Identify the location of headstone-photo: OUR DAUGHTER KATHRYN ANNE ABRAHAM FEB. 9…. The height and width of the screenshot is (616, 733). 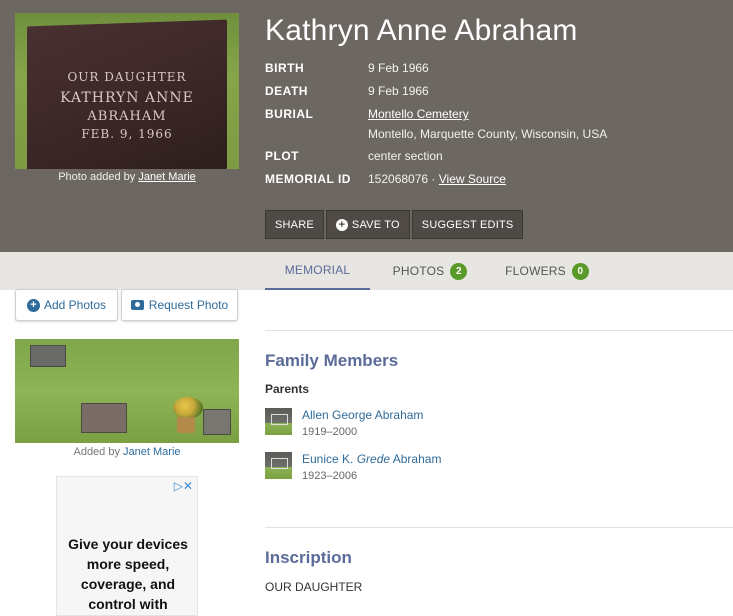
(127, 91).